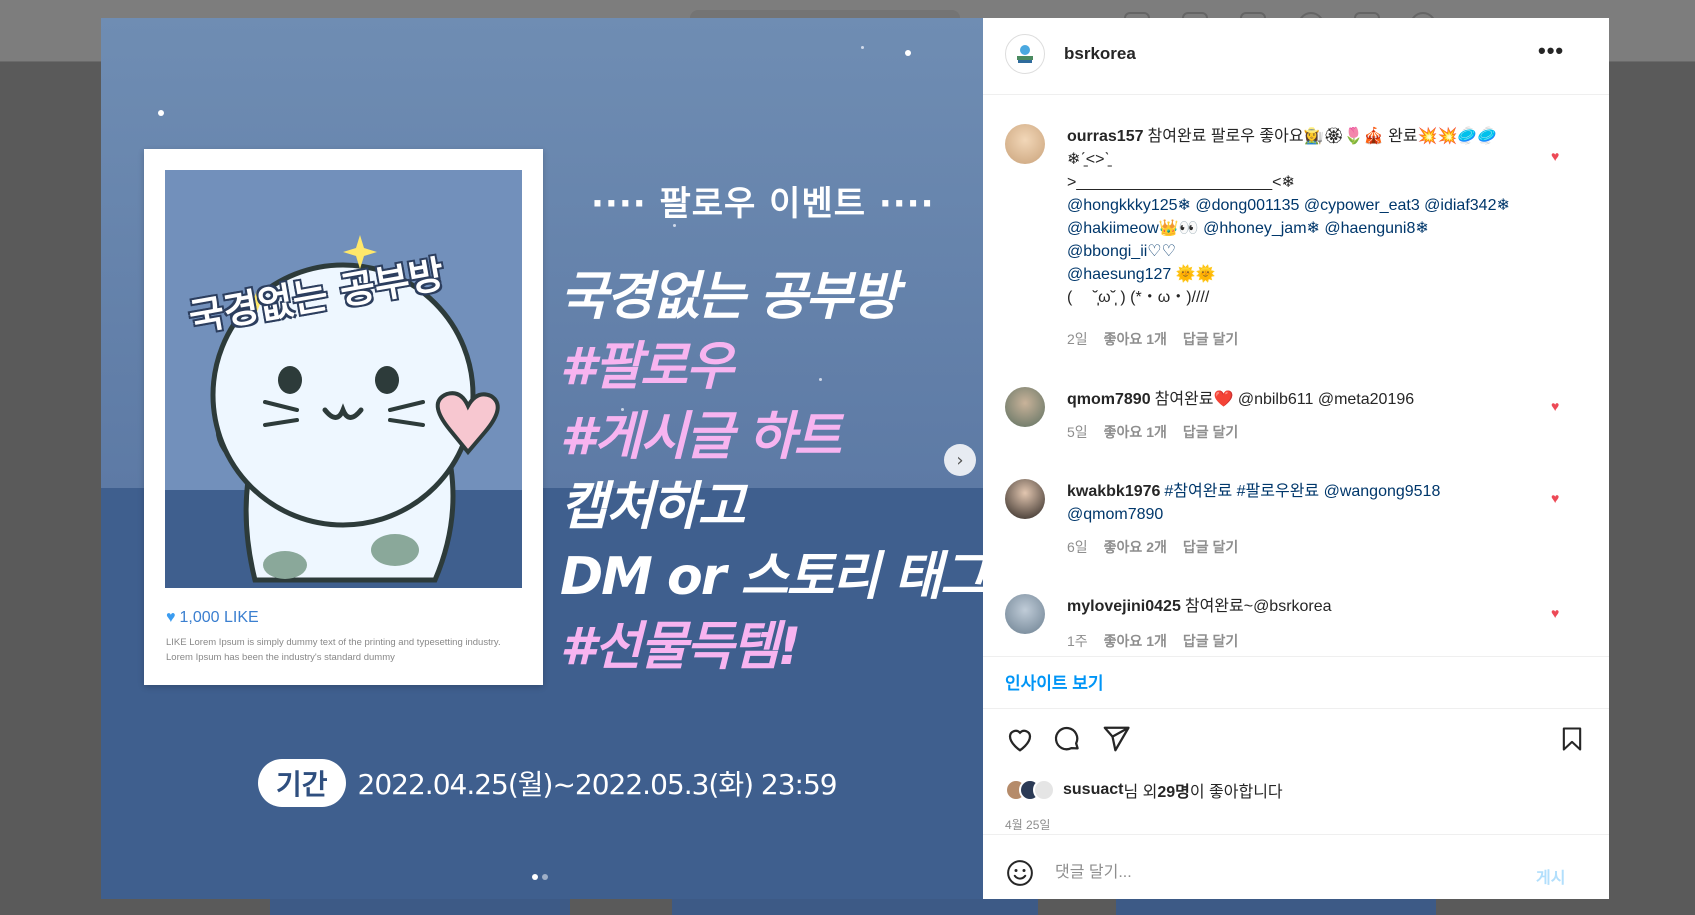 The image size is (1695, 915). What do you see at coordinates (1115, 514) in the screenshot?
I see `comment-mentions: @qmom7890` at bounding box center [1115, 514].